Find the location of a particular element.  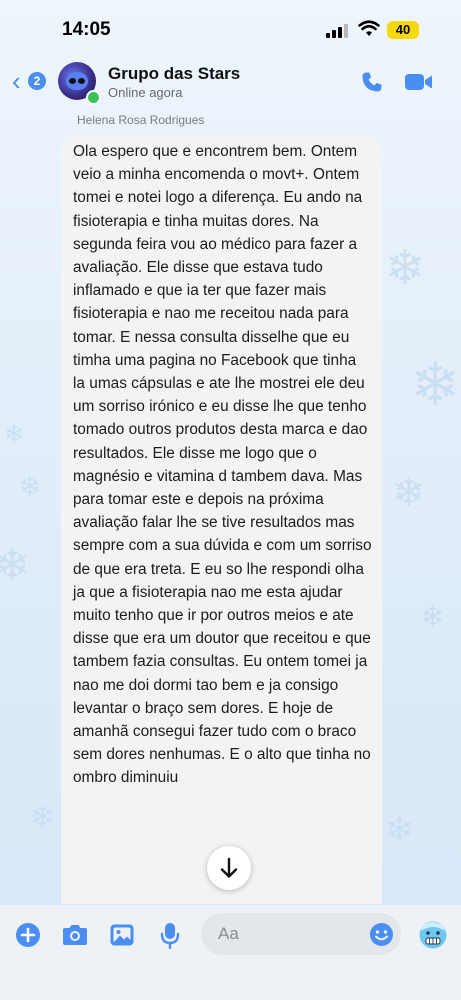

battery-indicator: 40 is located at coordinates (403, 30).